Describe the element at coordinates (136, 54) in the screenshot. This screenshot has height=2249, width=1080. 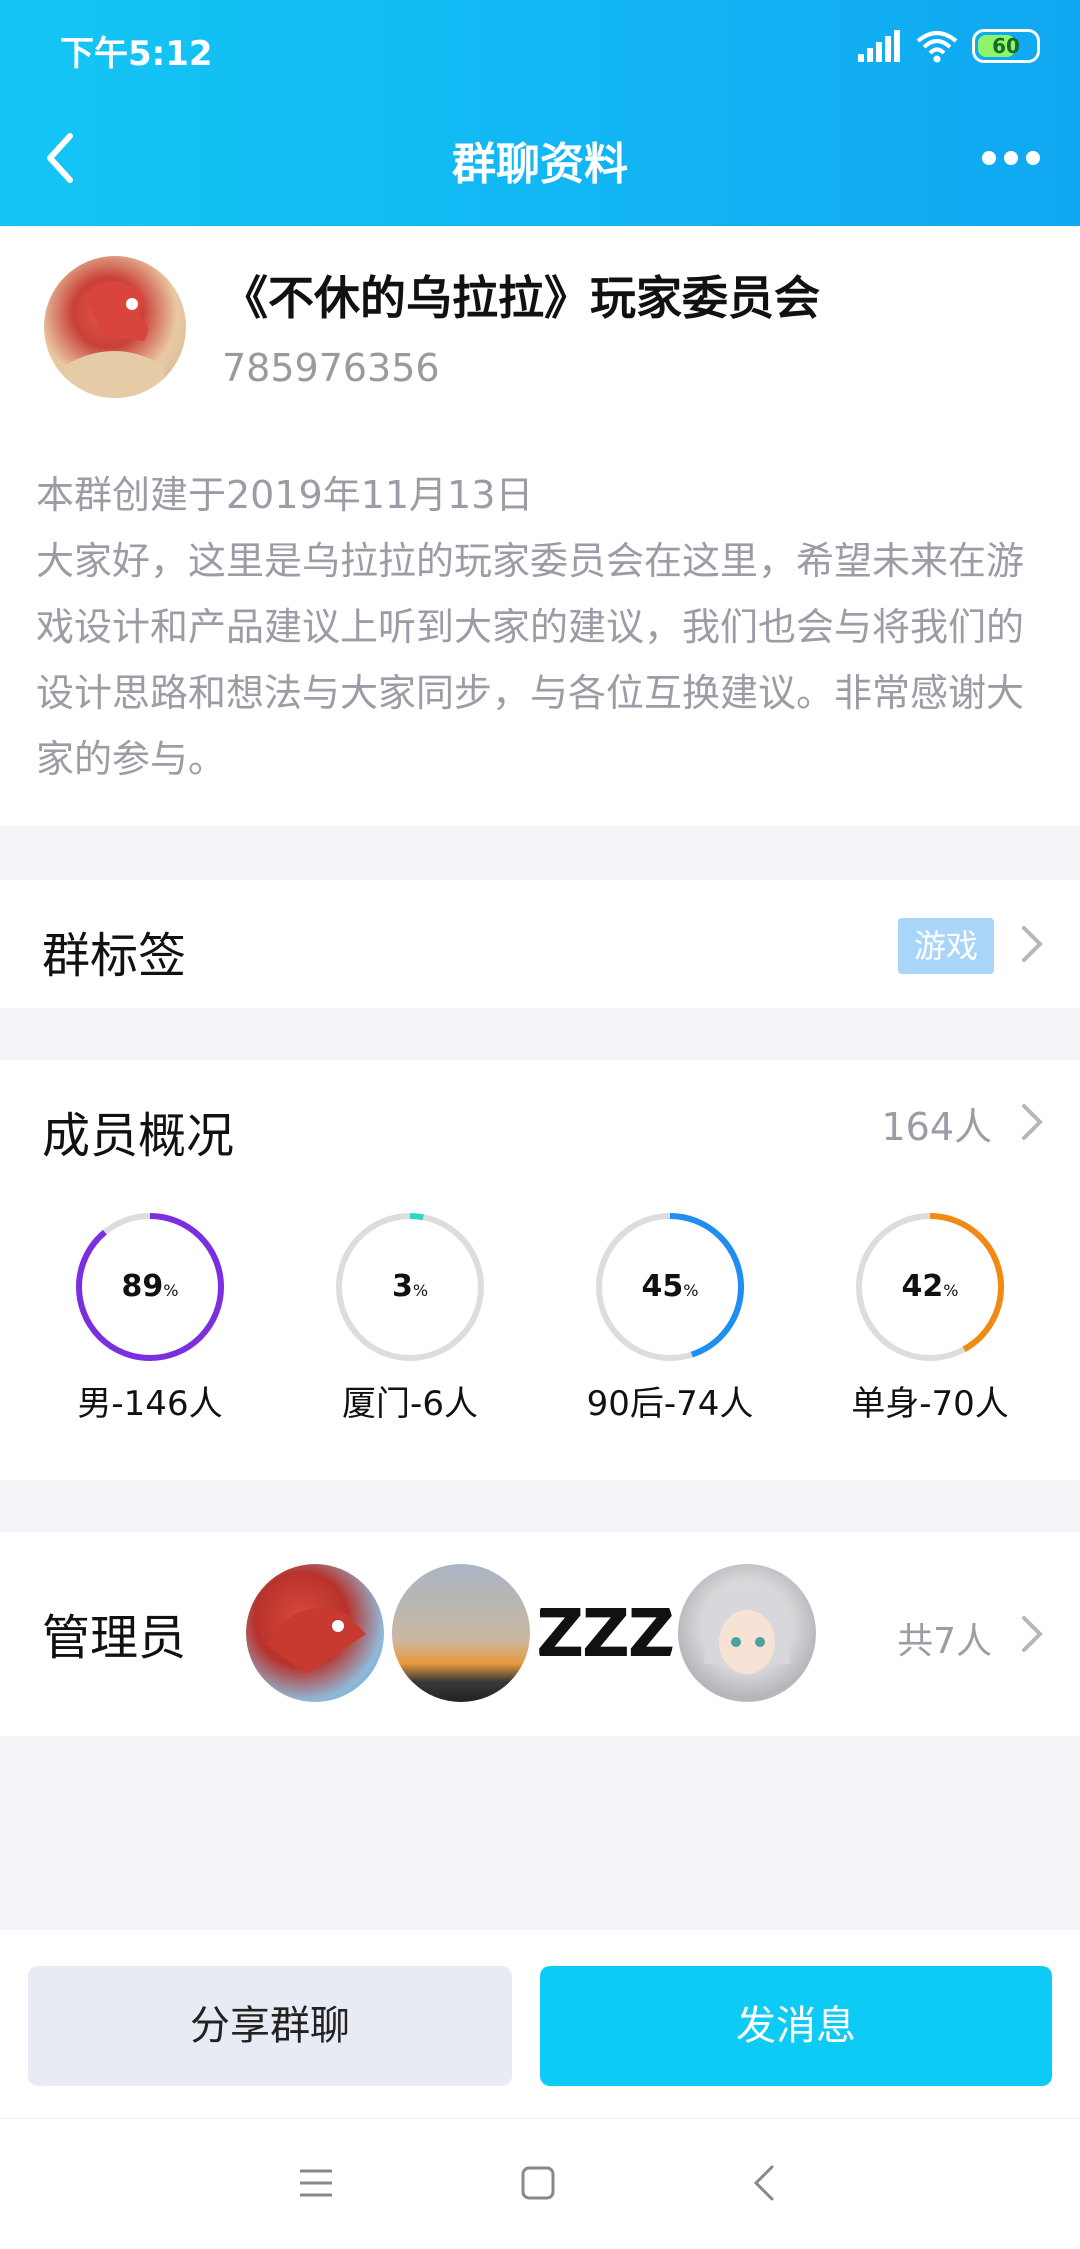
I see `status-time: 下午5:12` at that location.